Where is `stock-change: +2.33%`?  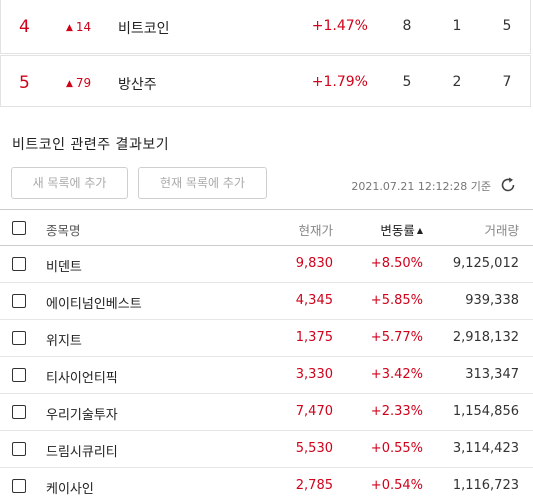
stock-change: +2.33% is located at coordinates (396, 411).